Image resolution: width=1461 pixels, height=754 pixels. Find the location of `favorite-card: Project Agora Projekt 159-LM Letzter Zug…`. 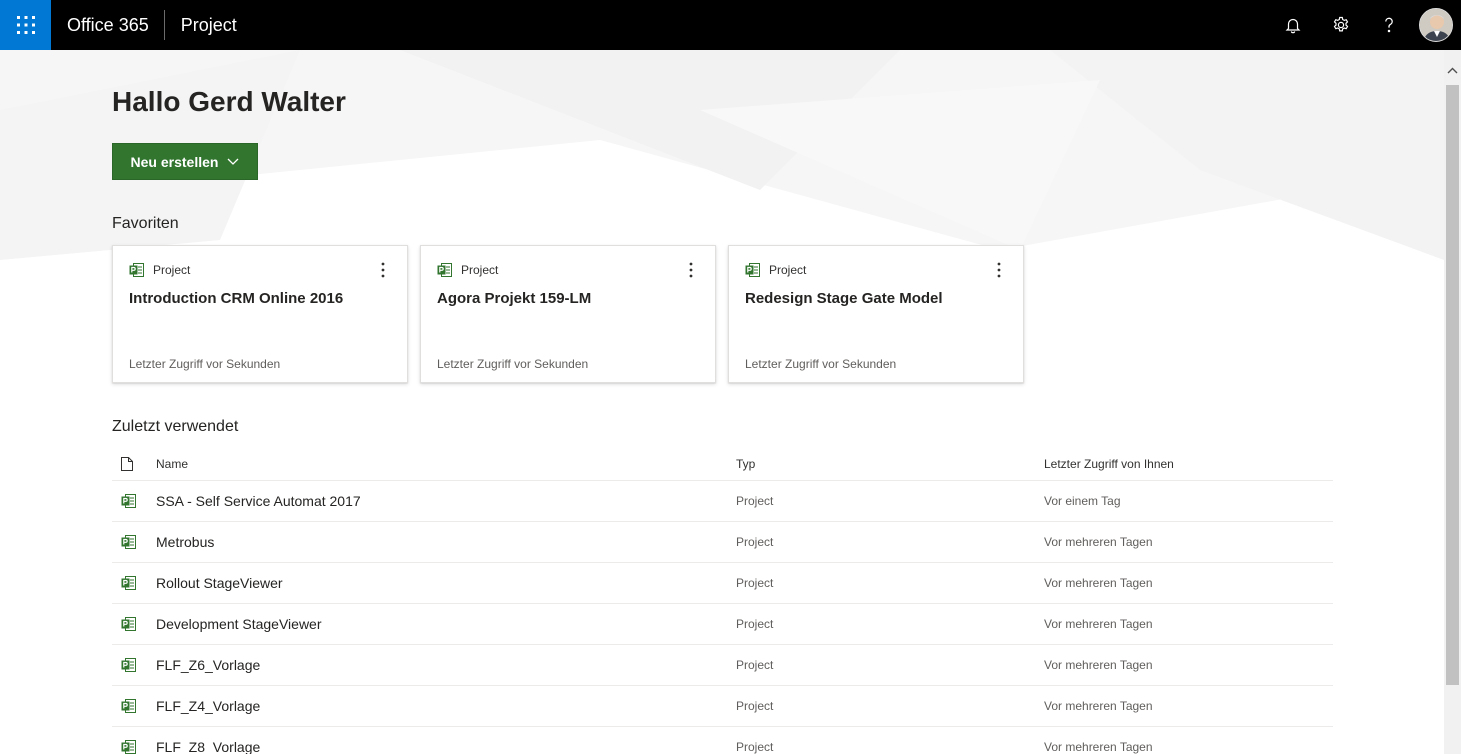

favorite-card: Project Agora Projekt 159-LM Letzter Zug… is located at coordinates (568, 314).